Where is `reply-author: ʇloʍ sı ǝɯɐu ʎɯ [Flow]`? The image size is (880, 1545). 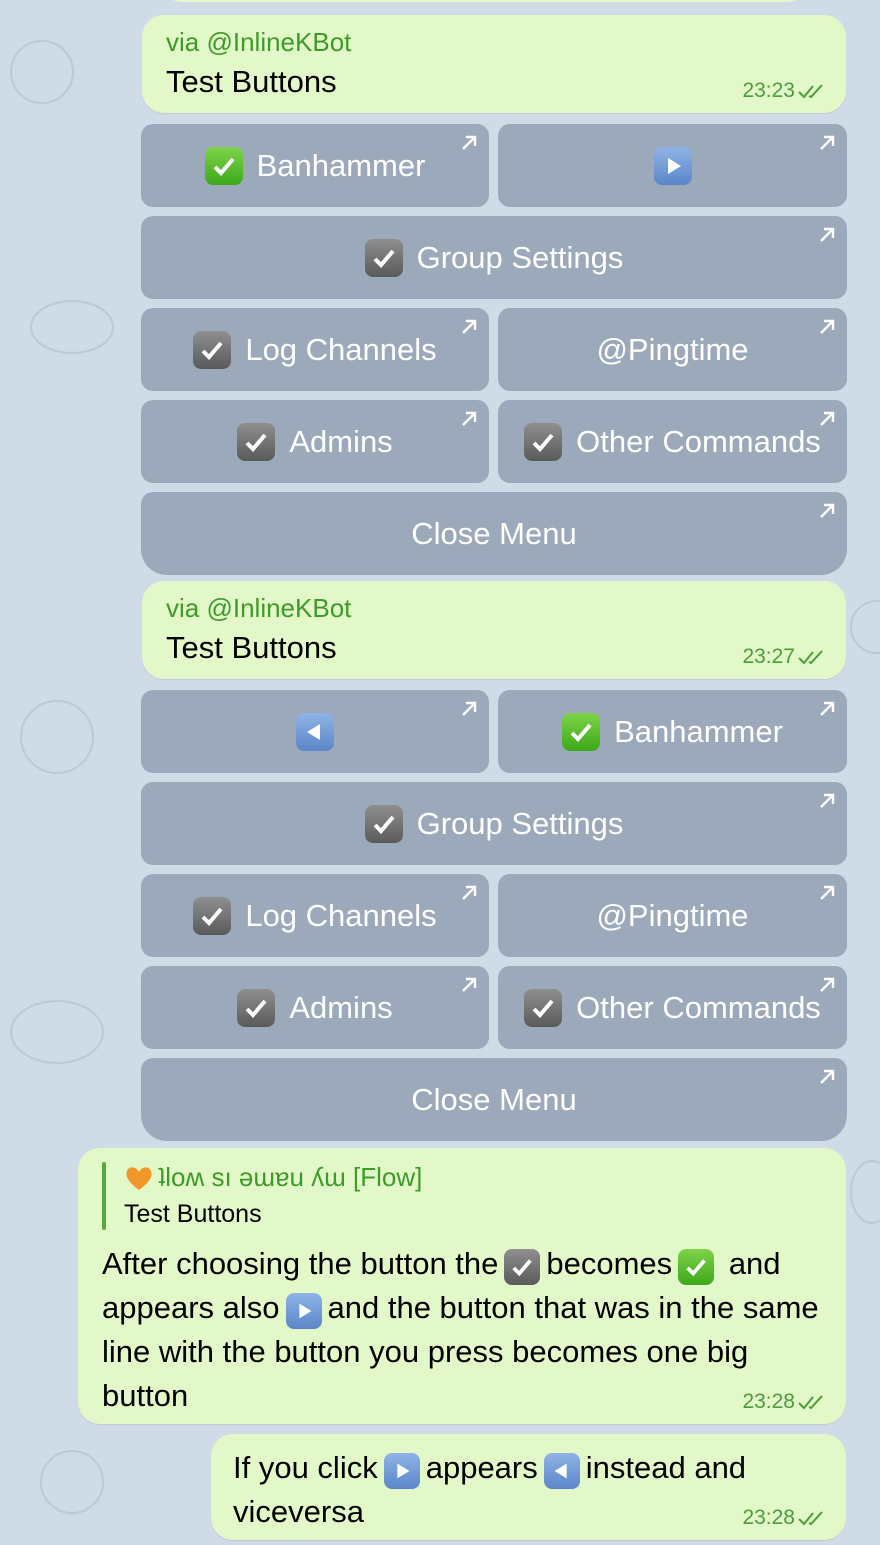
reply-author: ʇloʍ sı ǝɯɐu ʎɯ [Flow] is located at coordinates (290, 1177).